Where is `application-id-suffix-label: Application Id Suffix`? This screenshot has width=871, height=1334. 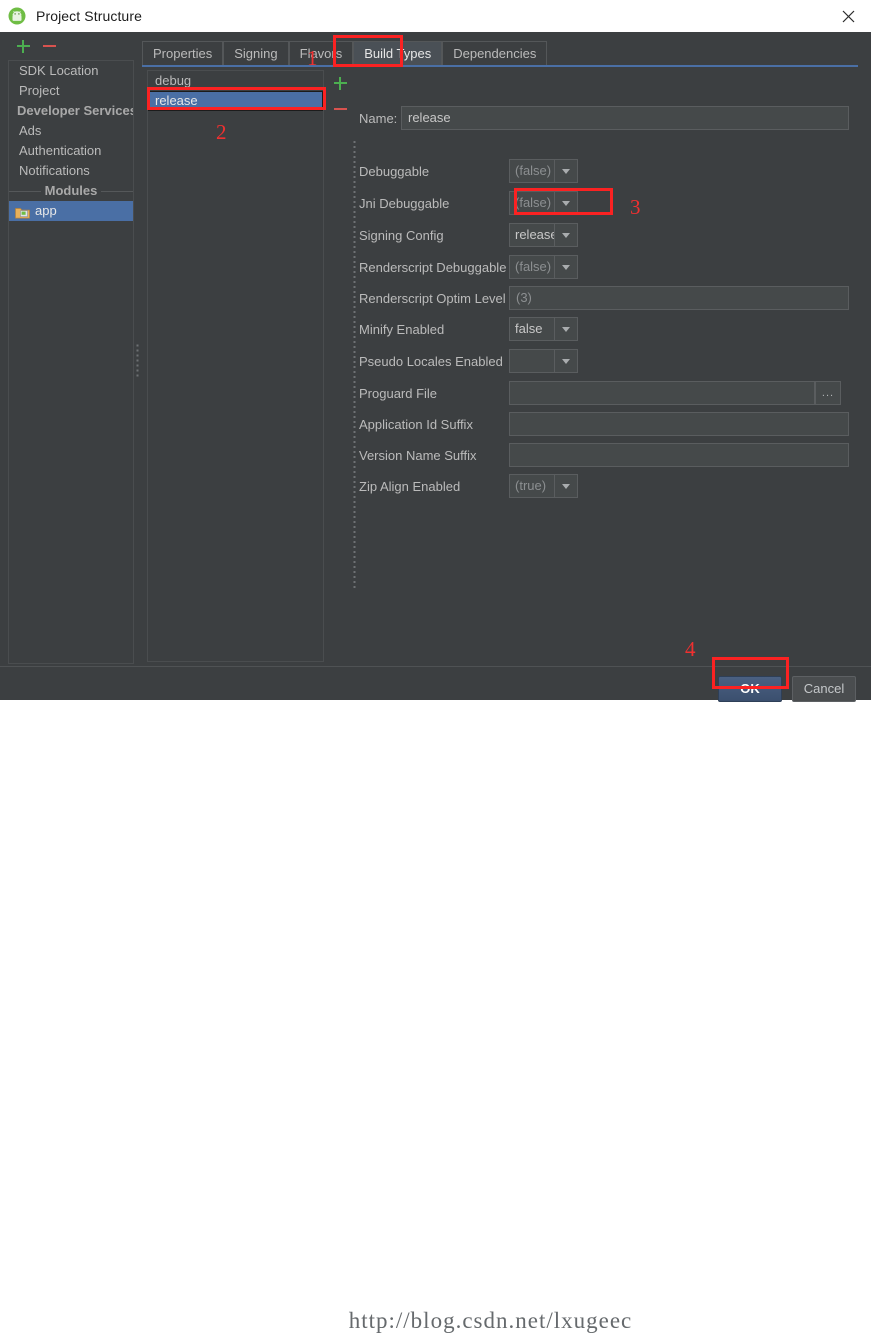 application-id-suffix-label: Application Id Suffix is located at coordinates (416, 424).